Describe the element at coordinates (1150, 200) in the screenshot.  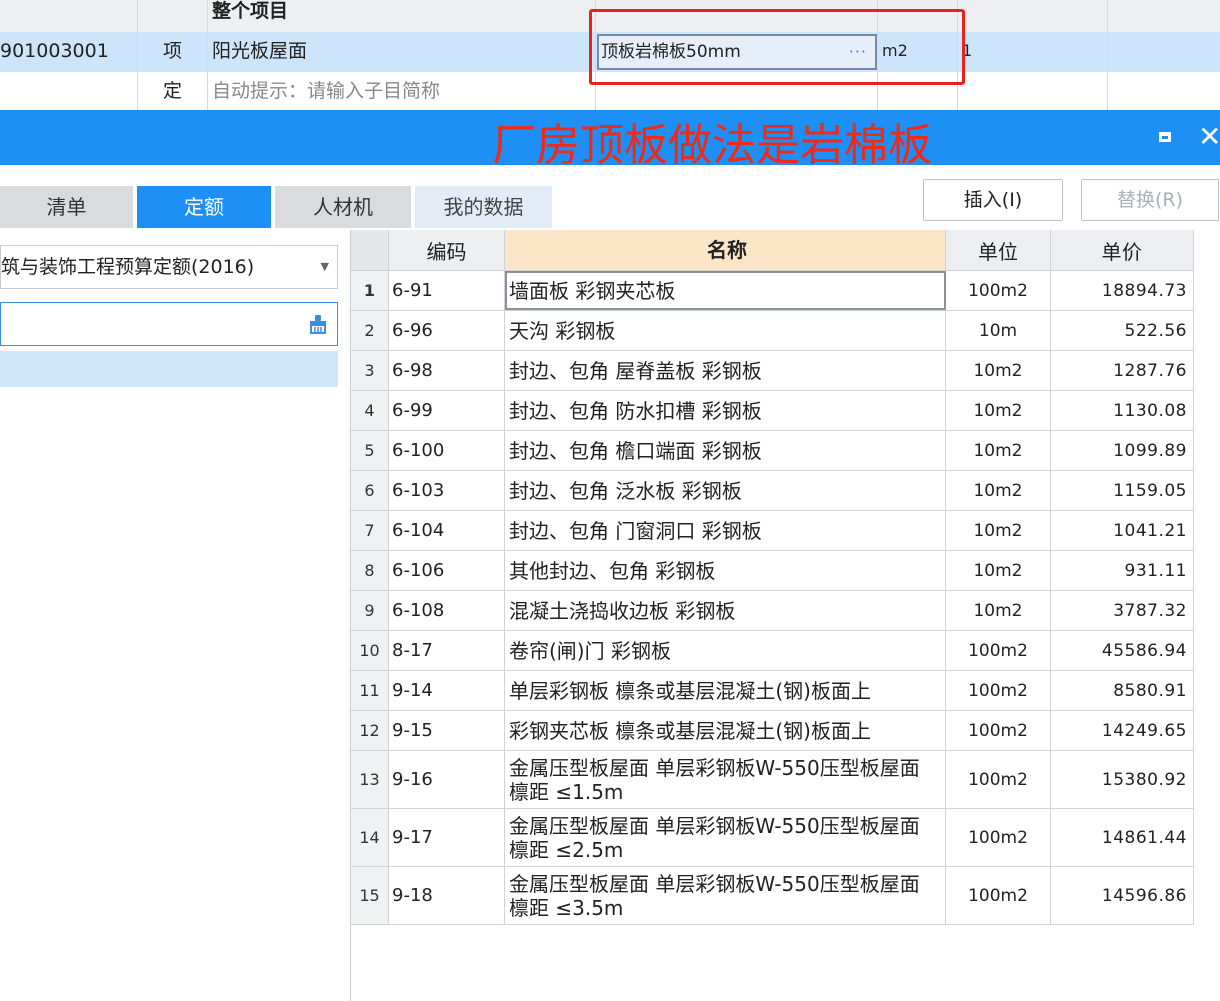
I see `replace-button: 替换(R)` at that location.